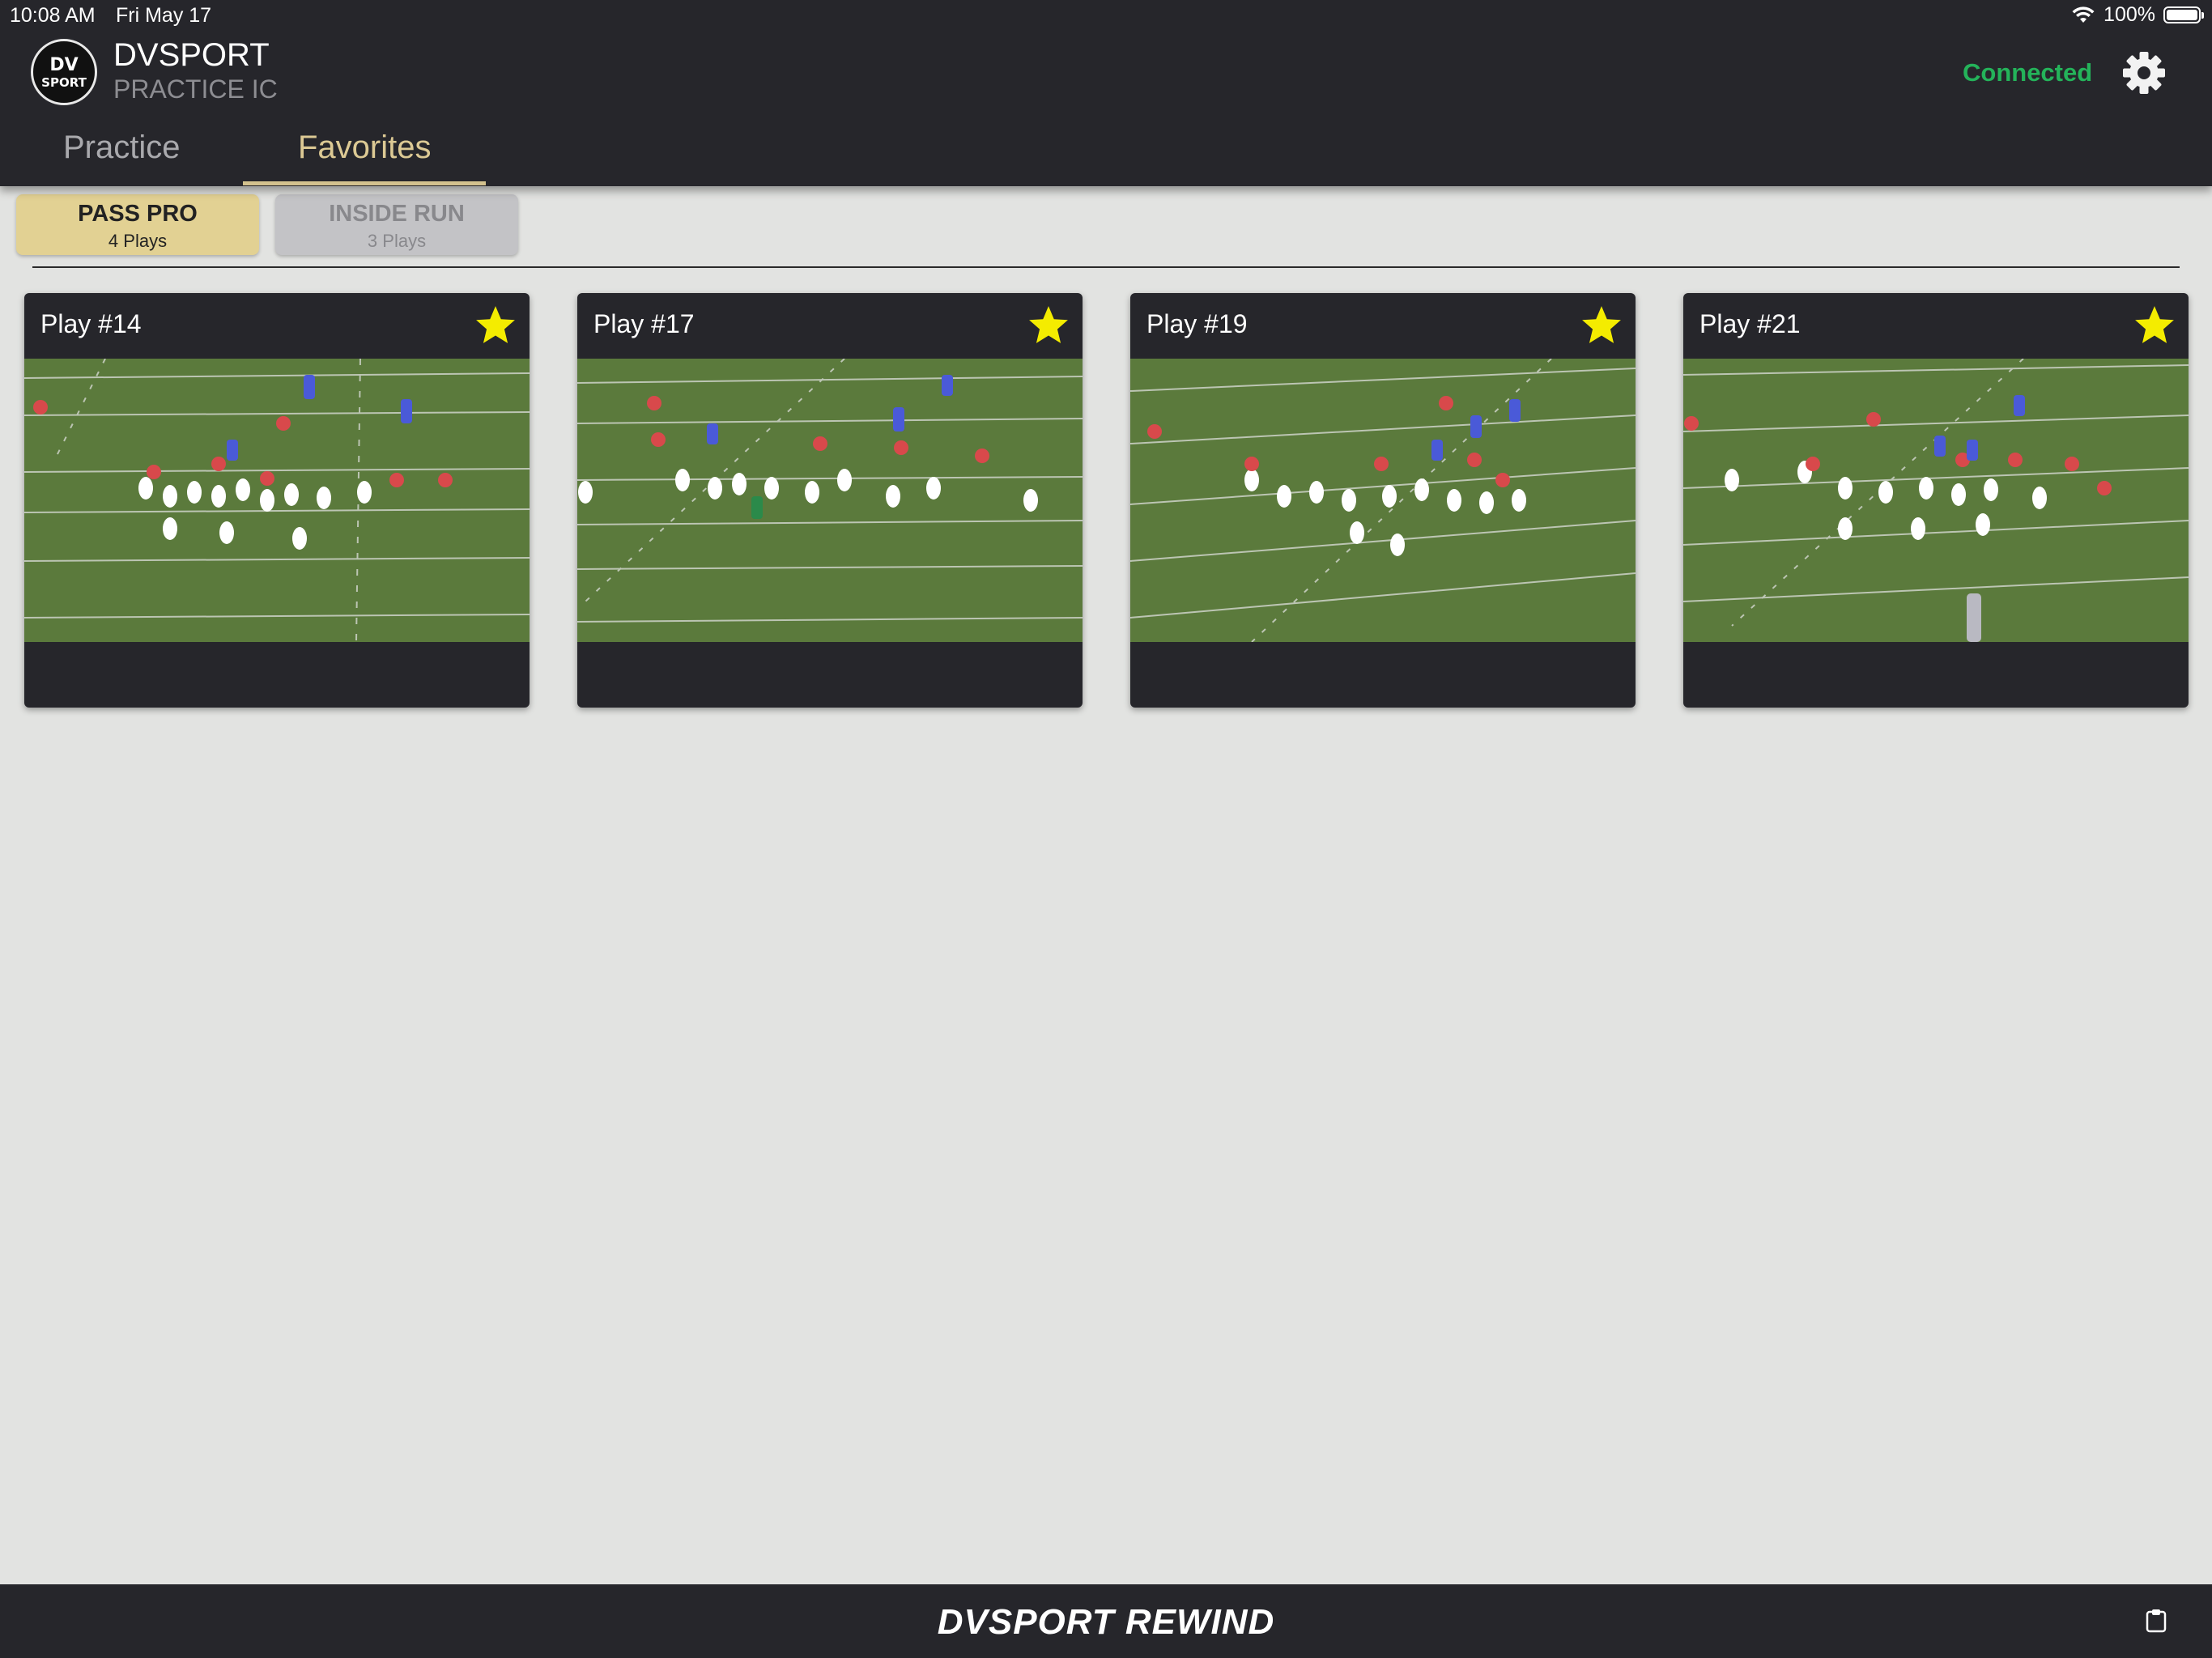 The width and height of the screenshot is (2212, 1658). I want to click on status-date: Fri May 17, so click(164, 15).